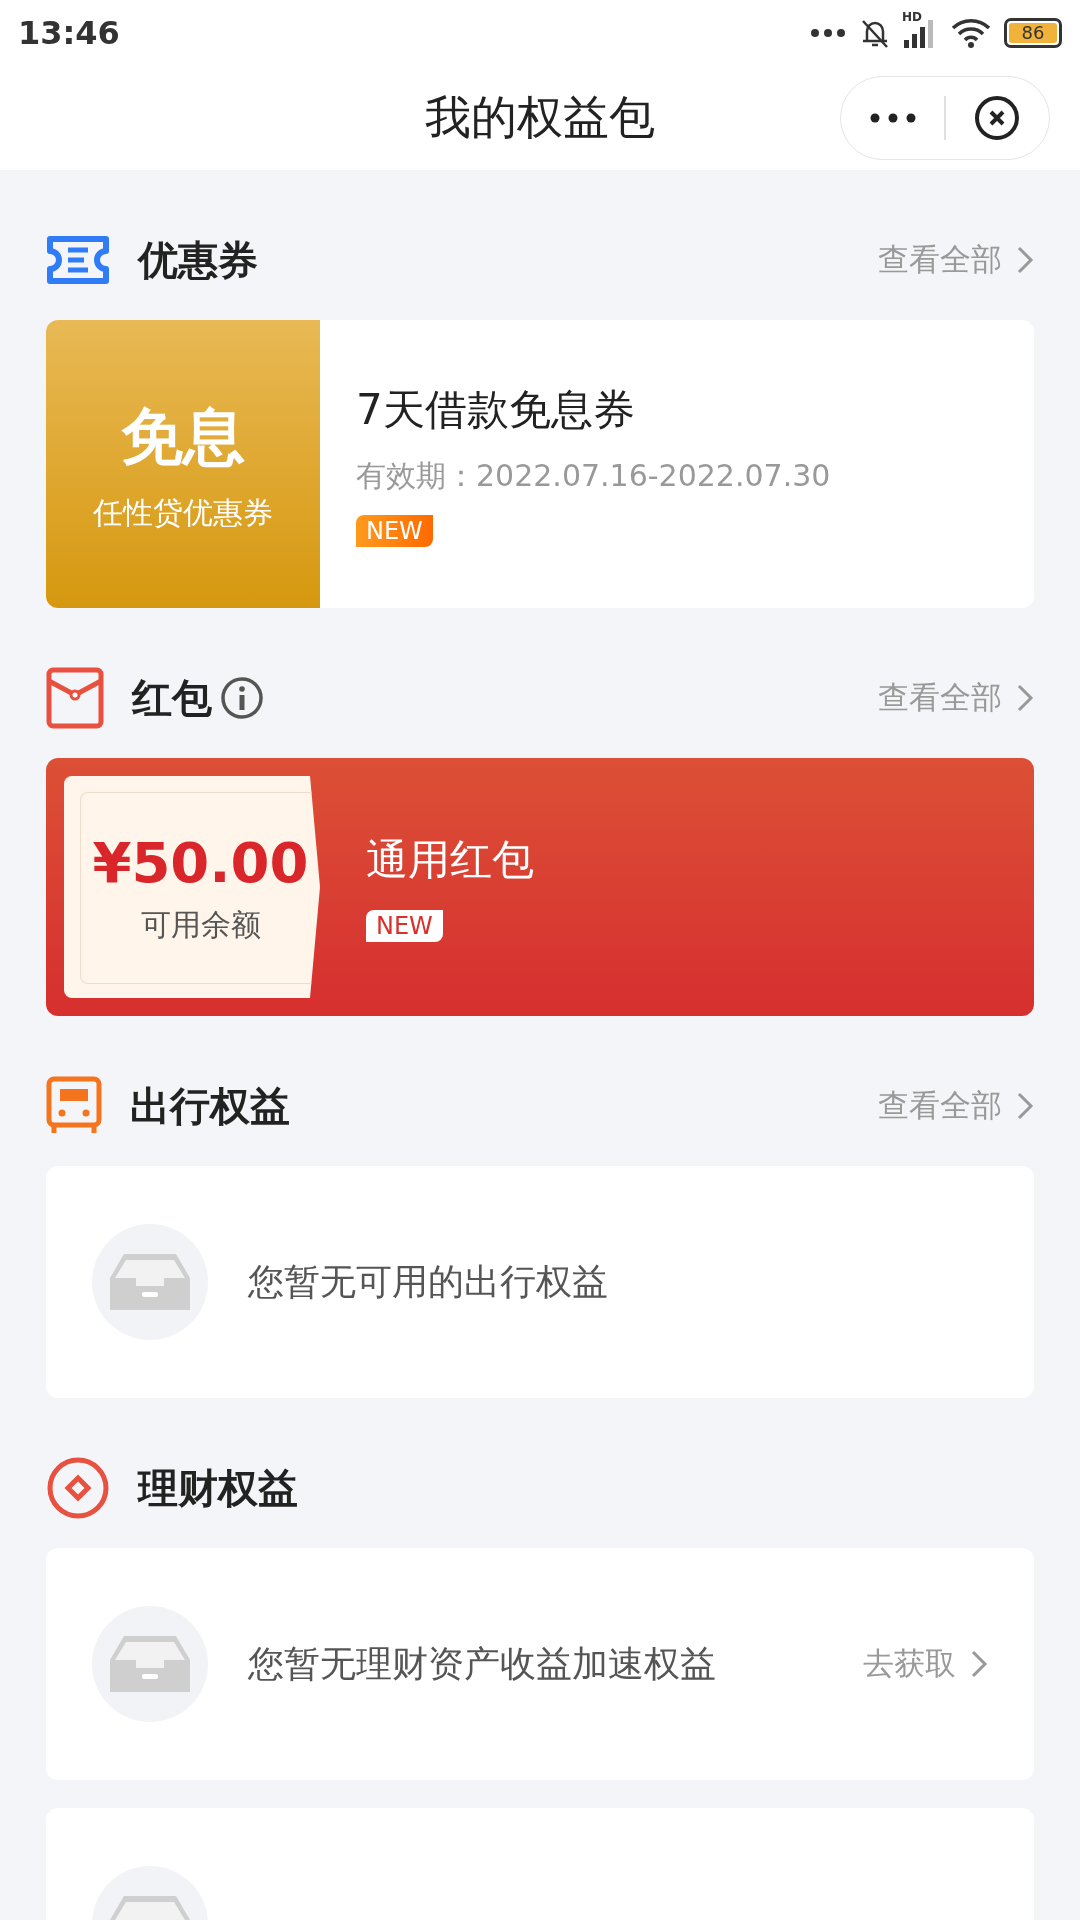  I want to click on section-title: 优惠券, so click(198, 260).